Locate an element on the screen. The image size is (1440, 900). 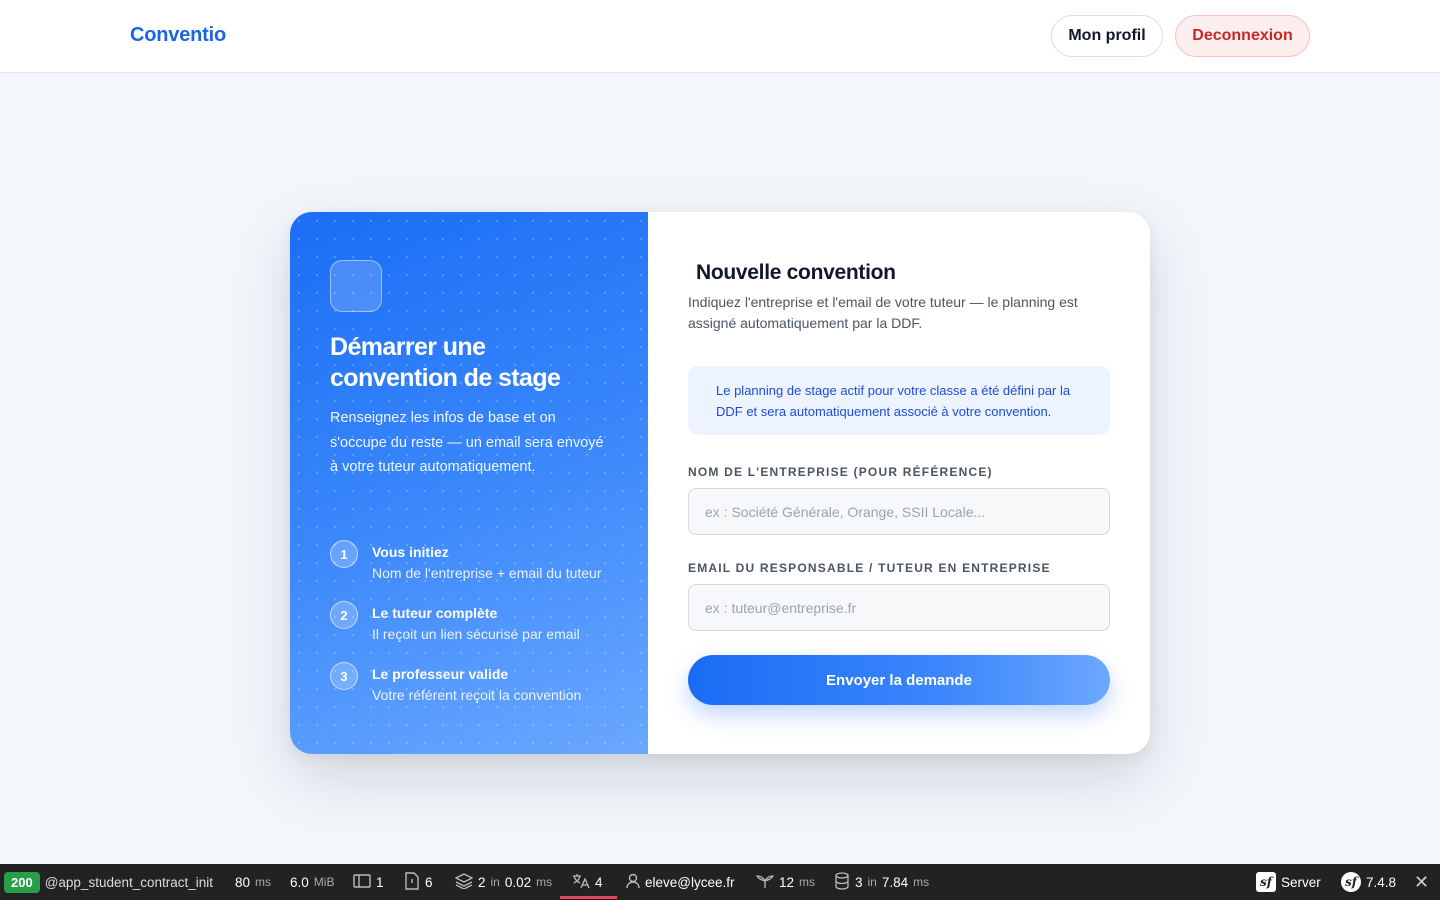
top-navbar: Conventio Mon profil Deconnexion is located at coordinates (720, 36).